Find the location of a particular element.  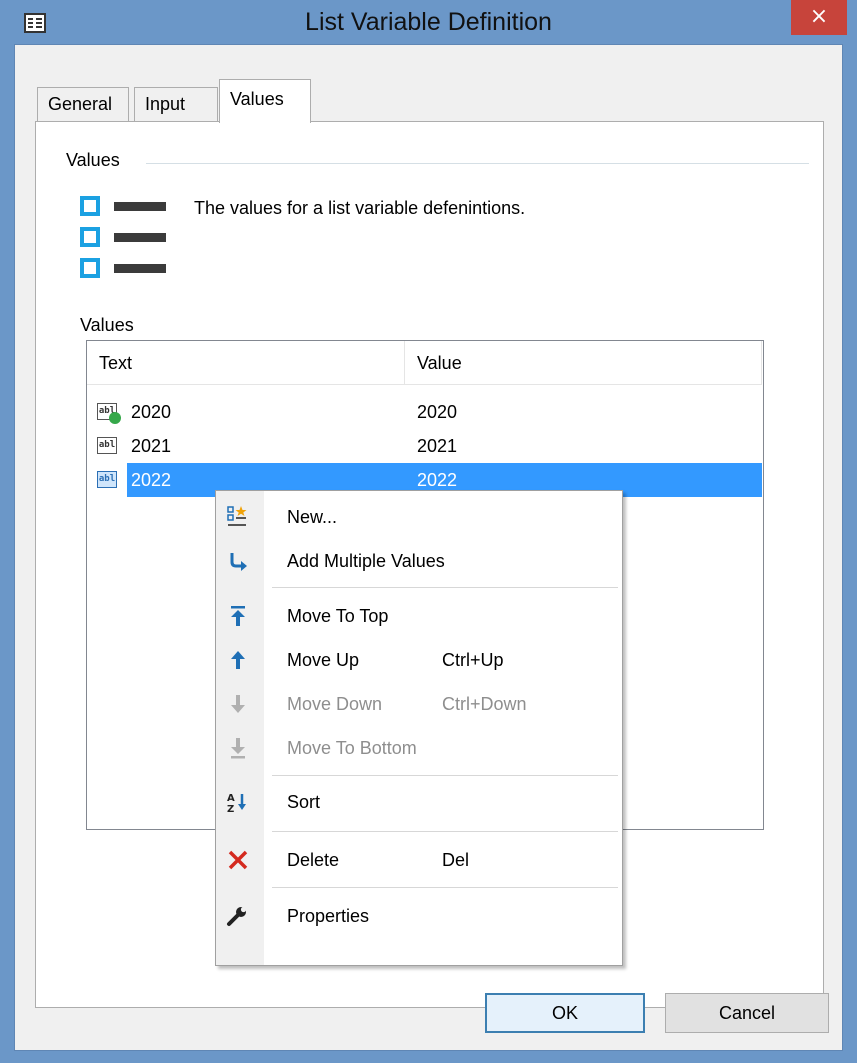

menu-item-label: Add Multiple Values is located at coordinates (366, 561).